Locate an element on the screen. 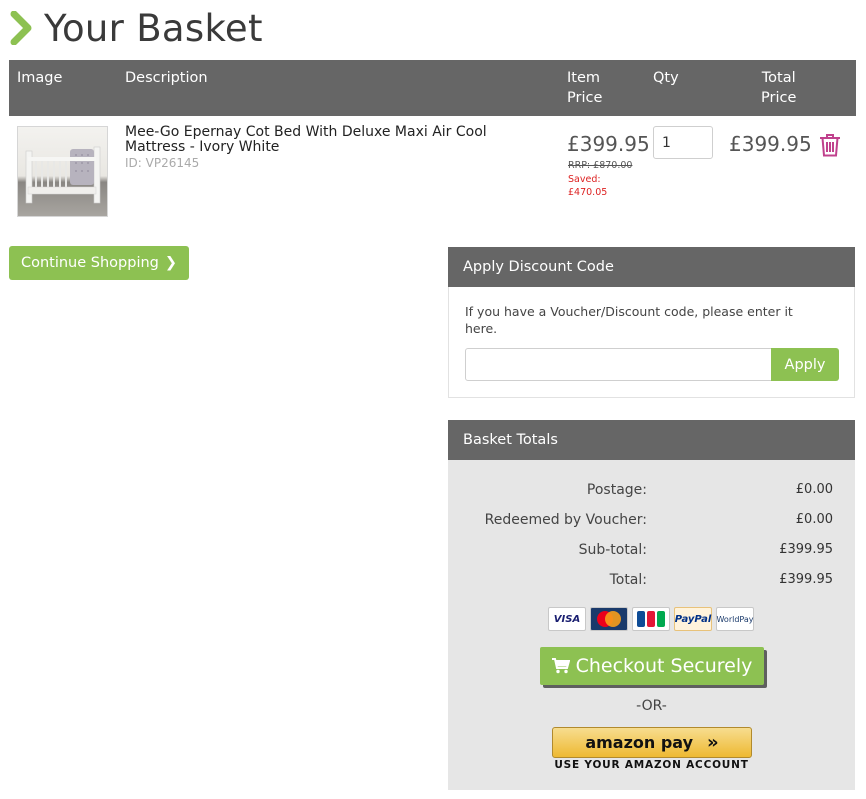  rrp-price: RRP: £870.00 is located at coordinates (600, 165).